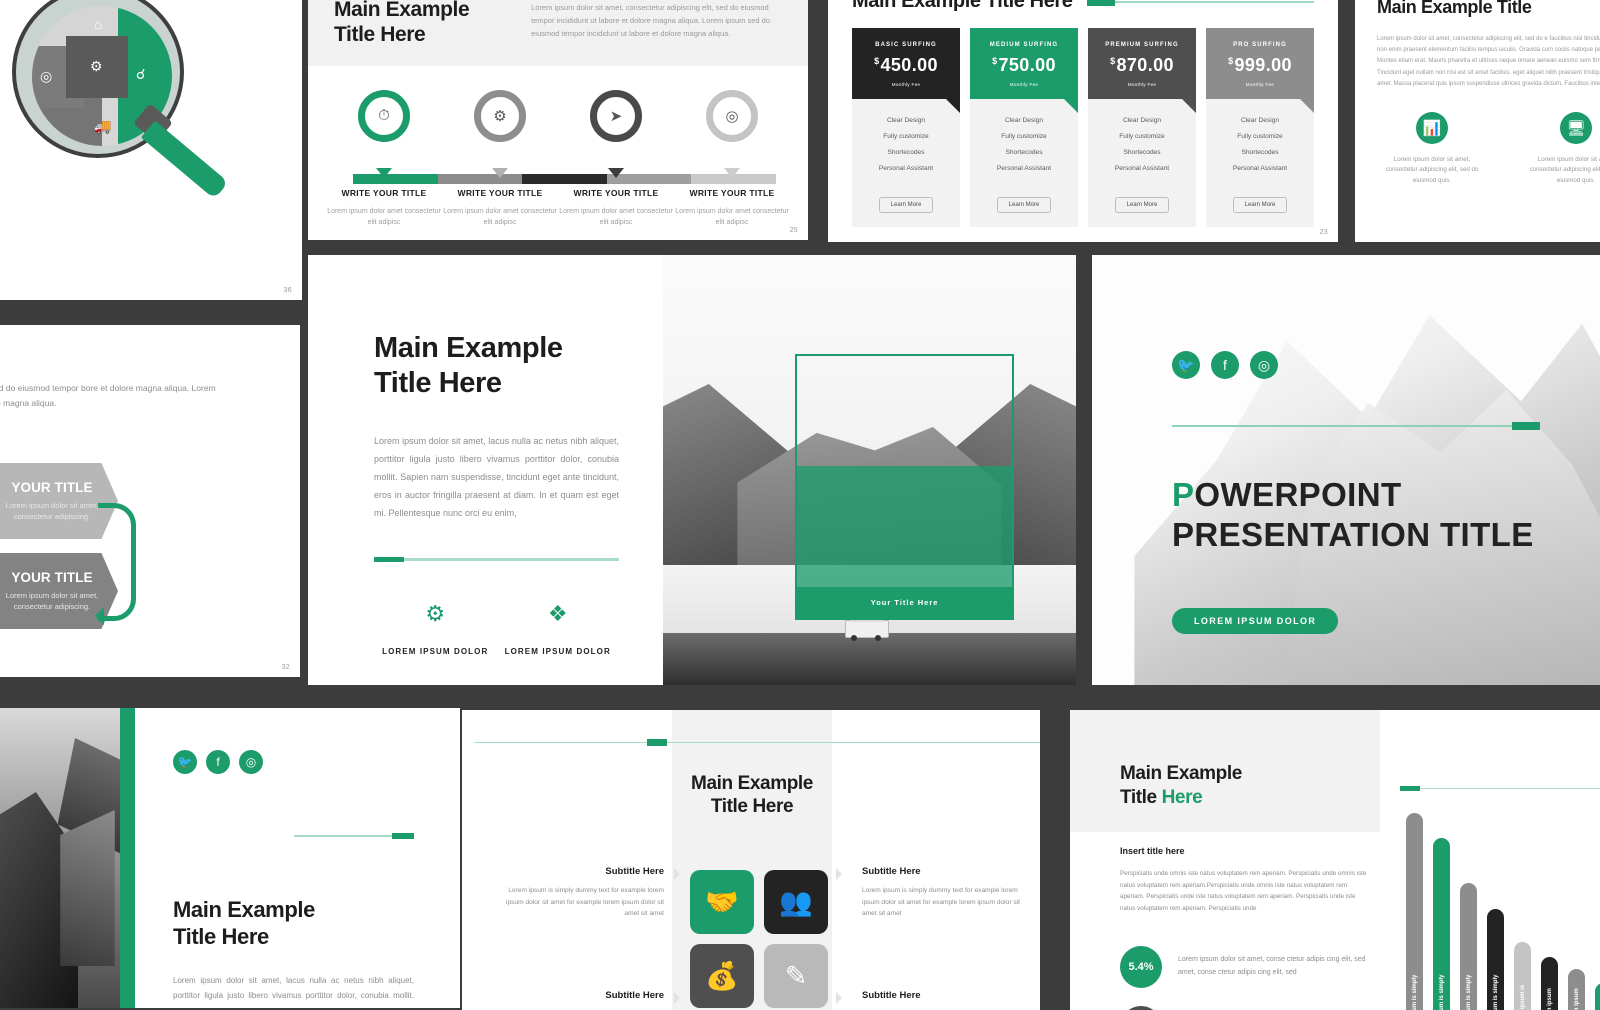 Image resolution: width=1600 pixels, height=1010 pixels. What do you see at coordinates (906, 45) in the screenshot?
I see `plan-name-1: BASIC SURFING` at bounding box center [906, 45].